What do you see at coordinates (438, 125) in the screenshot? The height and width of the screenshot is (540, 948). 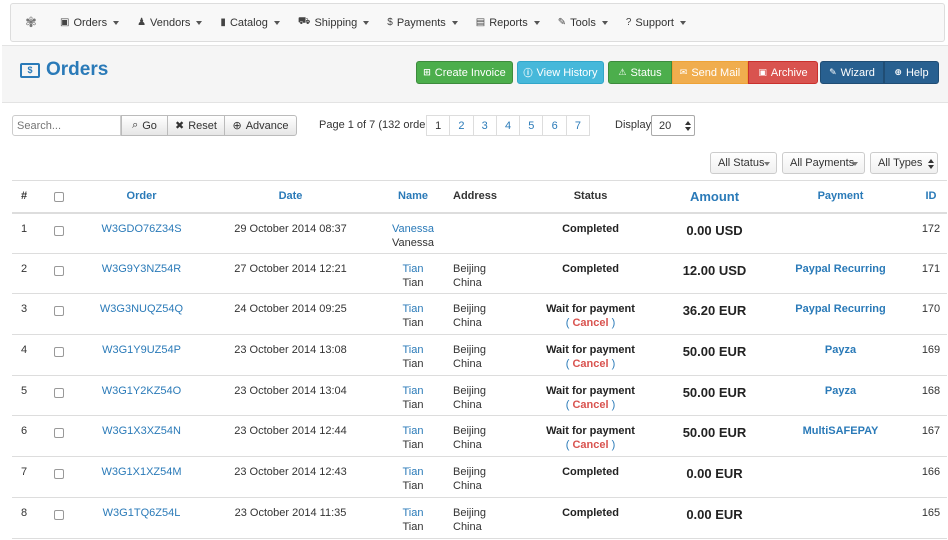 I see `page-link: 1` at bounding box center [438, 125].